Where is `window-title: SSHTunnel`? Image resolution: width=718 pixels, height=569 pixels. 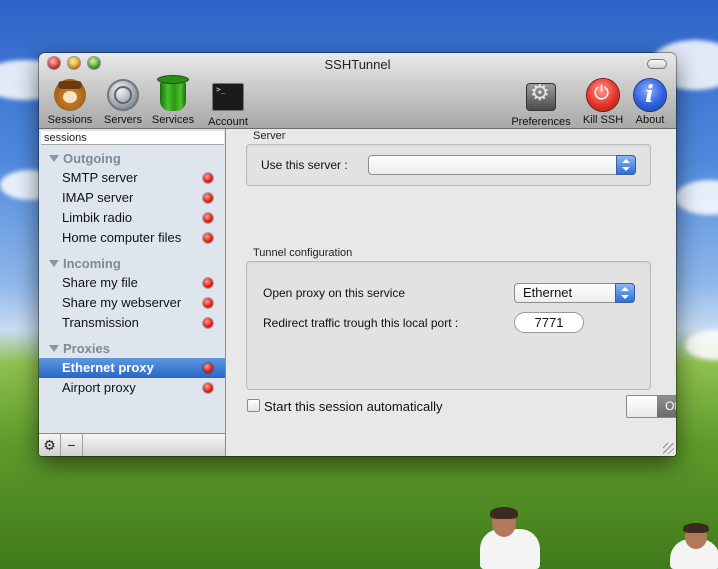 window-title: SSHTunnel is located at coordinates (357, 64).